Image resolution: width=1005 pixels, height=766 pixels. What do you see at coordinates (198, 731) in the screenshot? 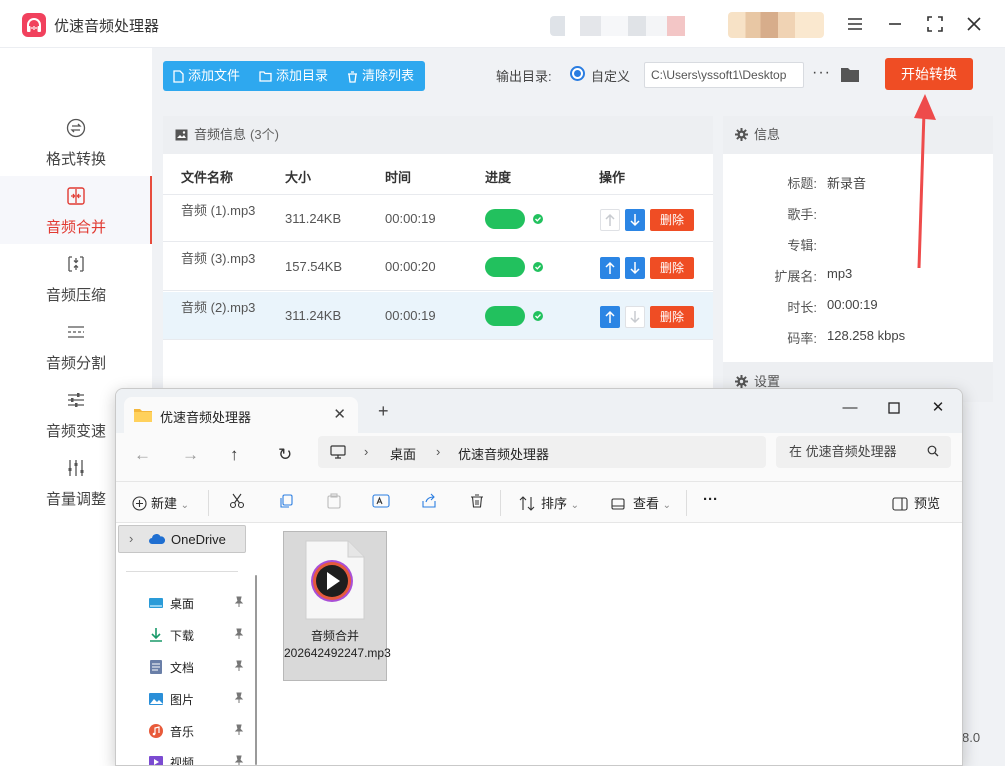
I see `nav-item-music: 音乐` at bounding box center [198, 731].